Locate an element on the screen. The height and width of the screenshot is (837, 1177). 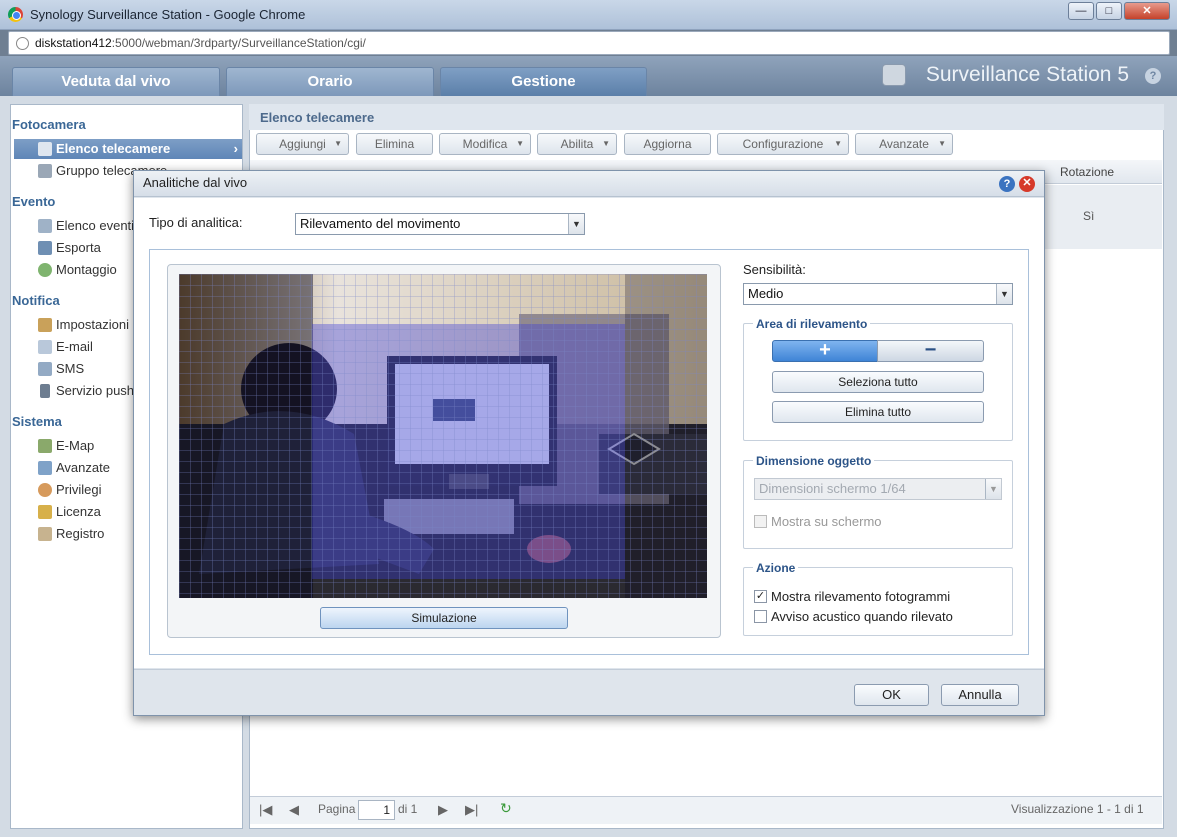
cancel-button: Annulla is located at coordinates (980, 695).